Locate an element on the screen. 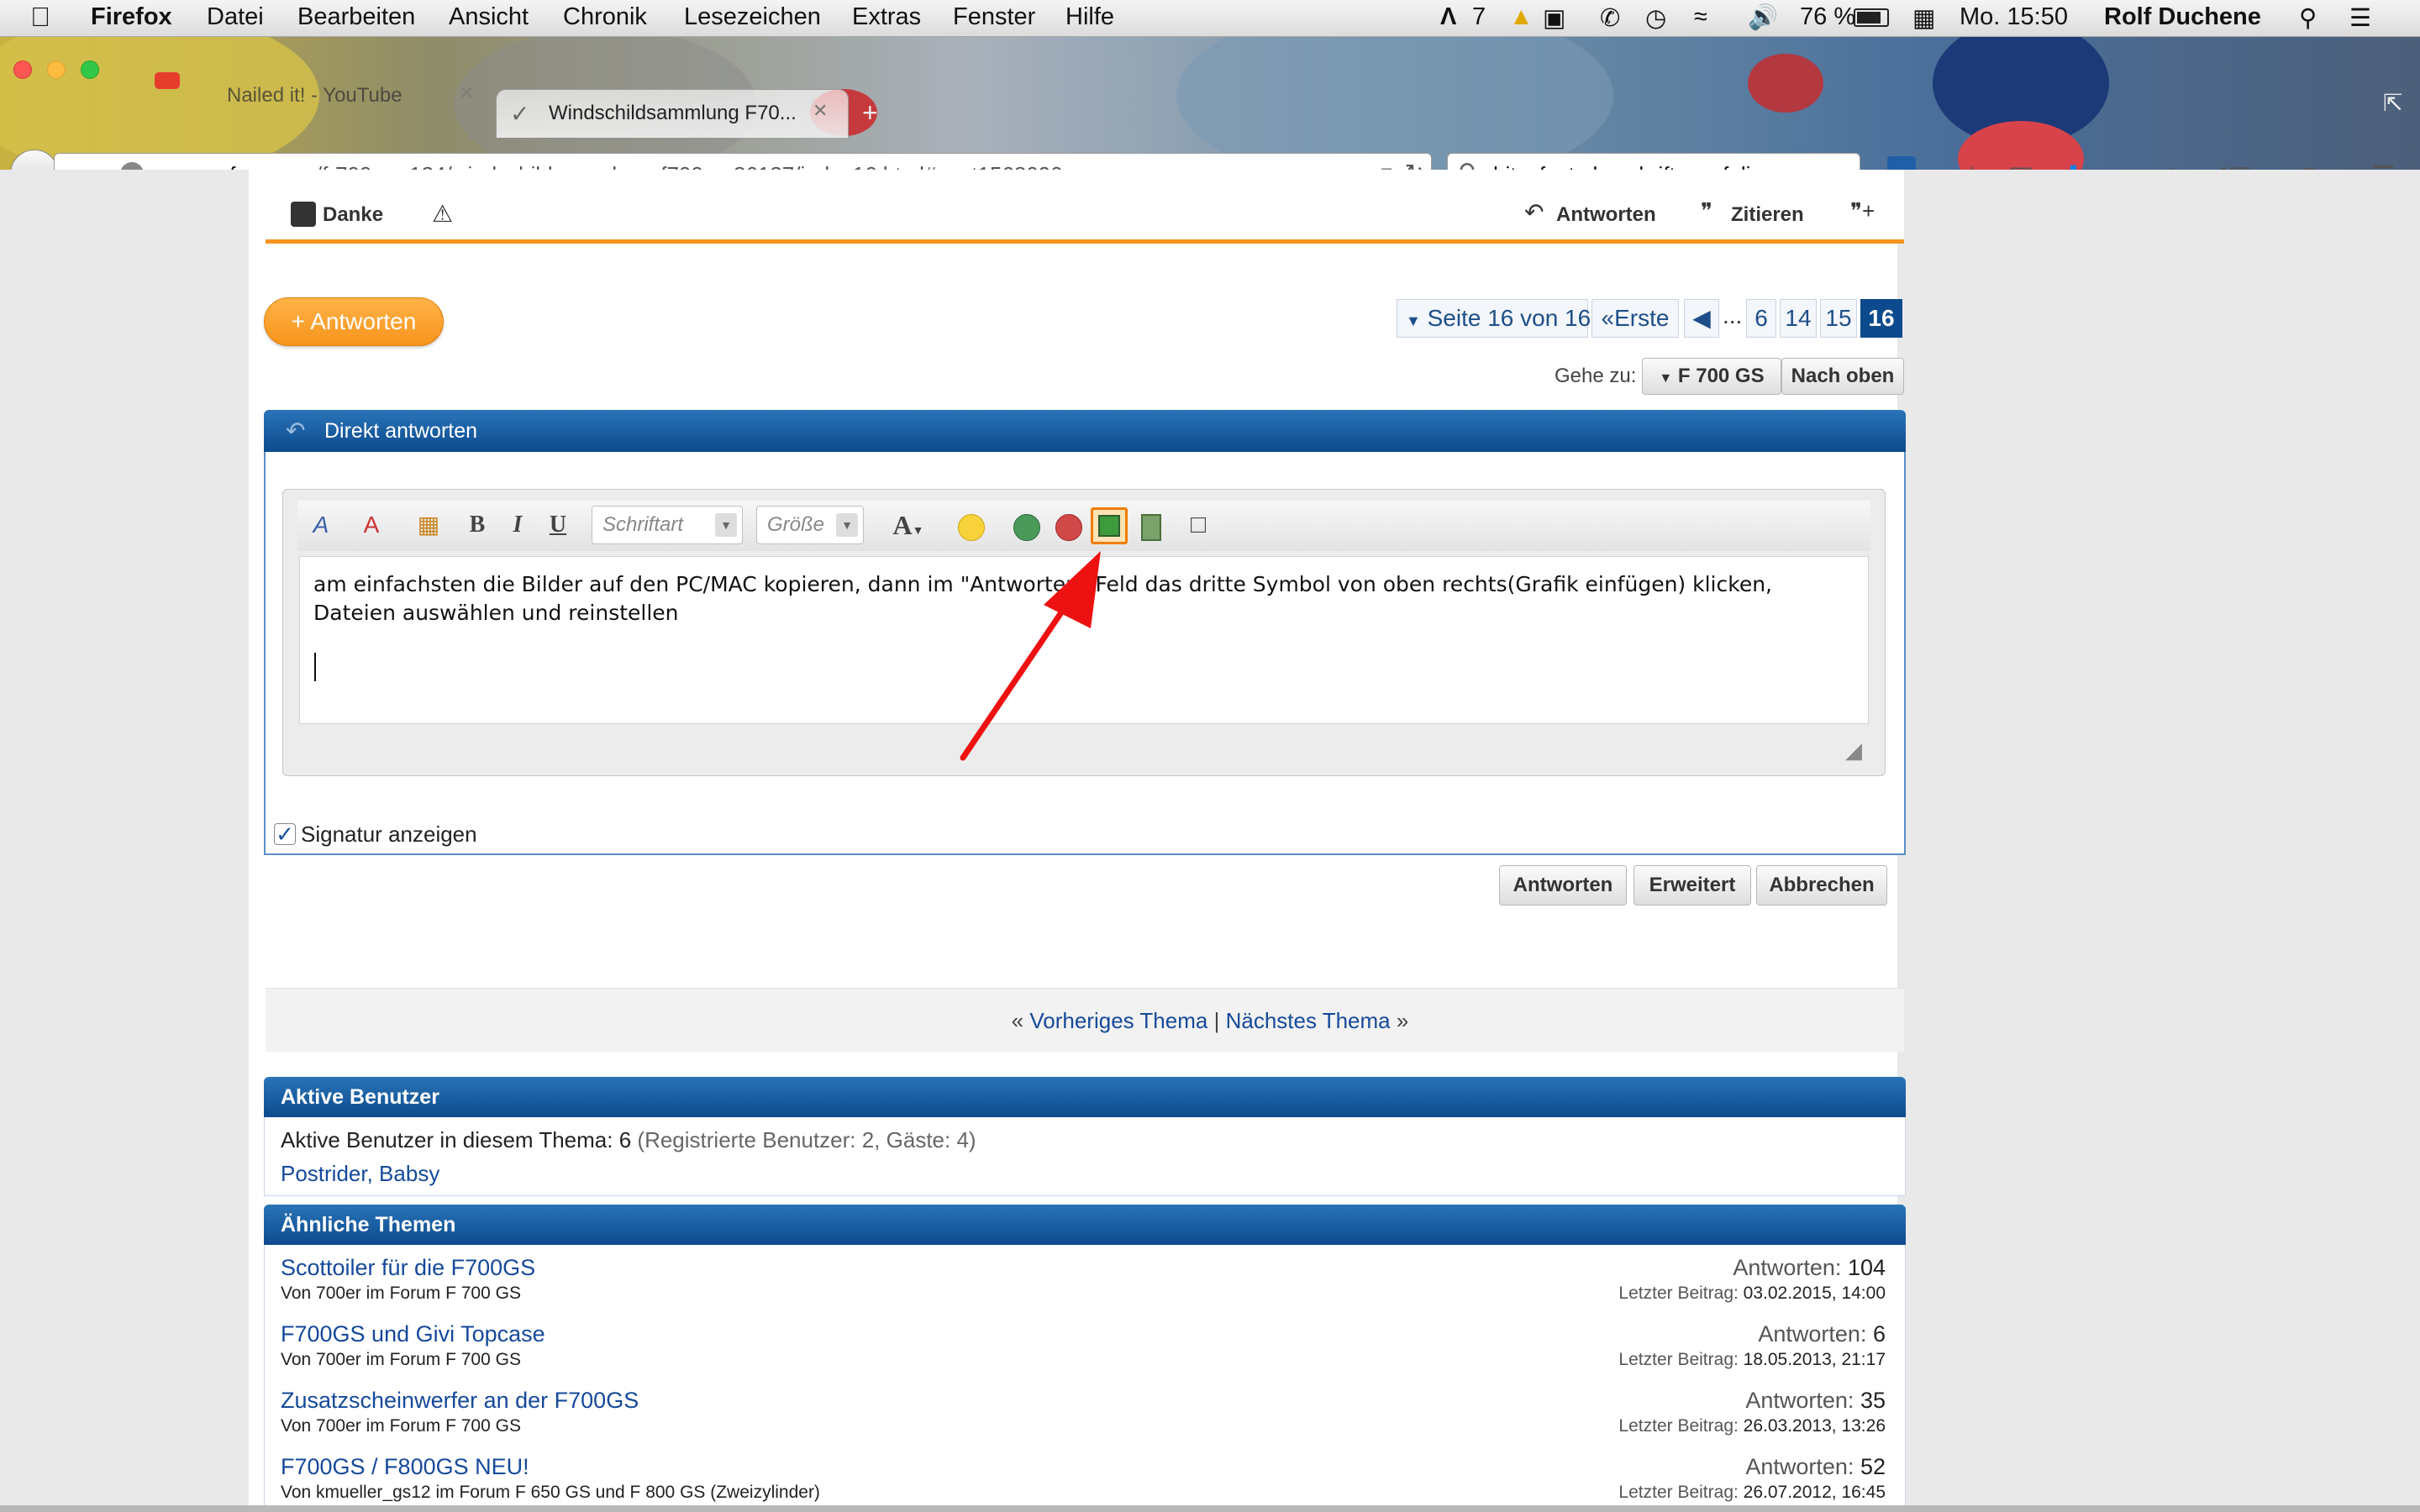 This screenshot has height=1512, width=2420. spotlight-icon: ⚲ is located at coordinates (2308, 18).